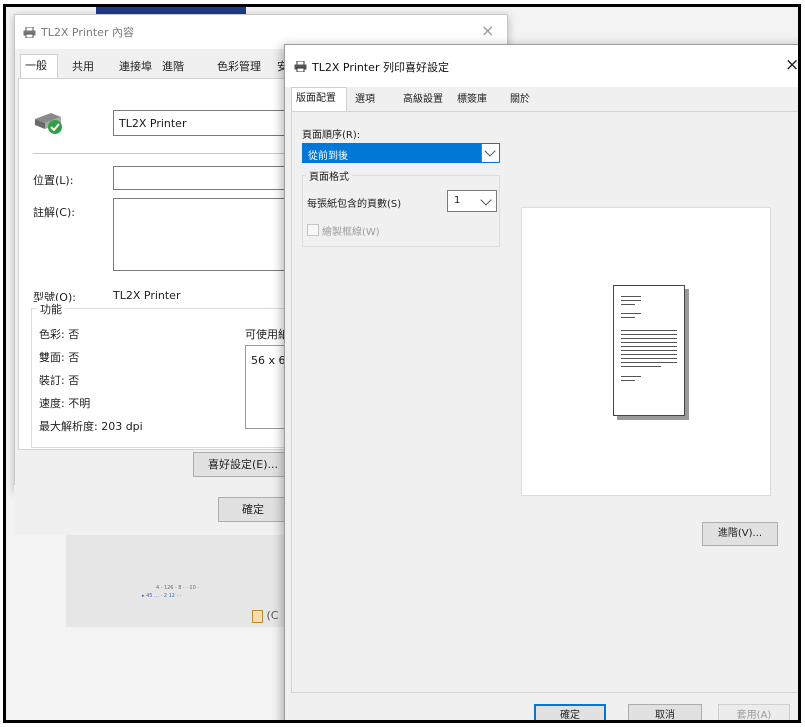 This screenshot has height=727, width=805. I want to click on tab-color-management: 色彩管理, so click(239, 67).